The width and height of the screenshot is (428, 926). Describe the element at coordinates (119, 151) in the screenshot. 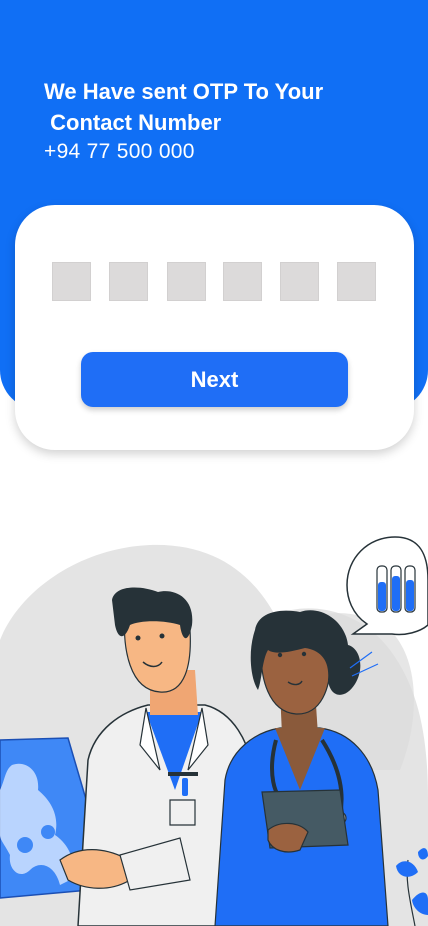

I see `phone-number: +94 77 500 000` at that location.